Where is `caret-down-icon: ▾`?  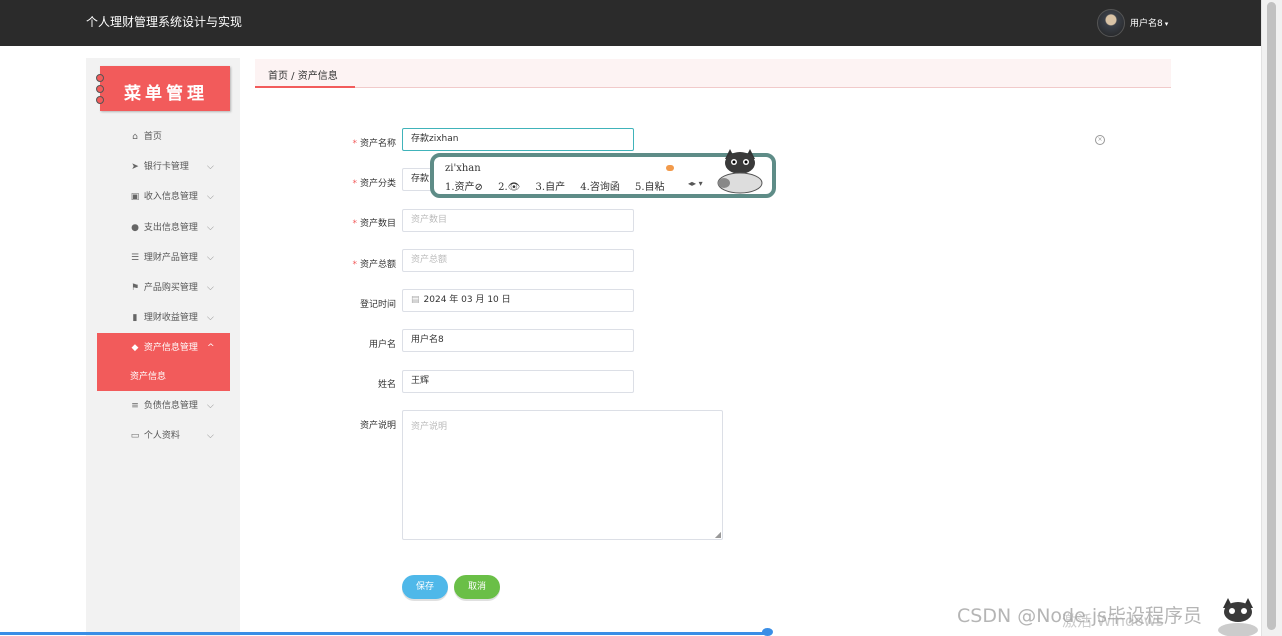 caret-down-icon: ▾ is located at coordinates (1166, 24).